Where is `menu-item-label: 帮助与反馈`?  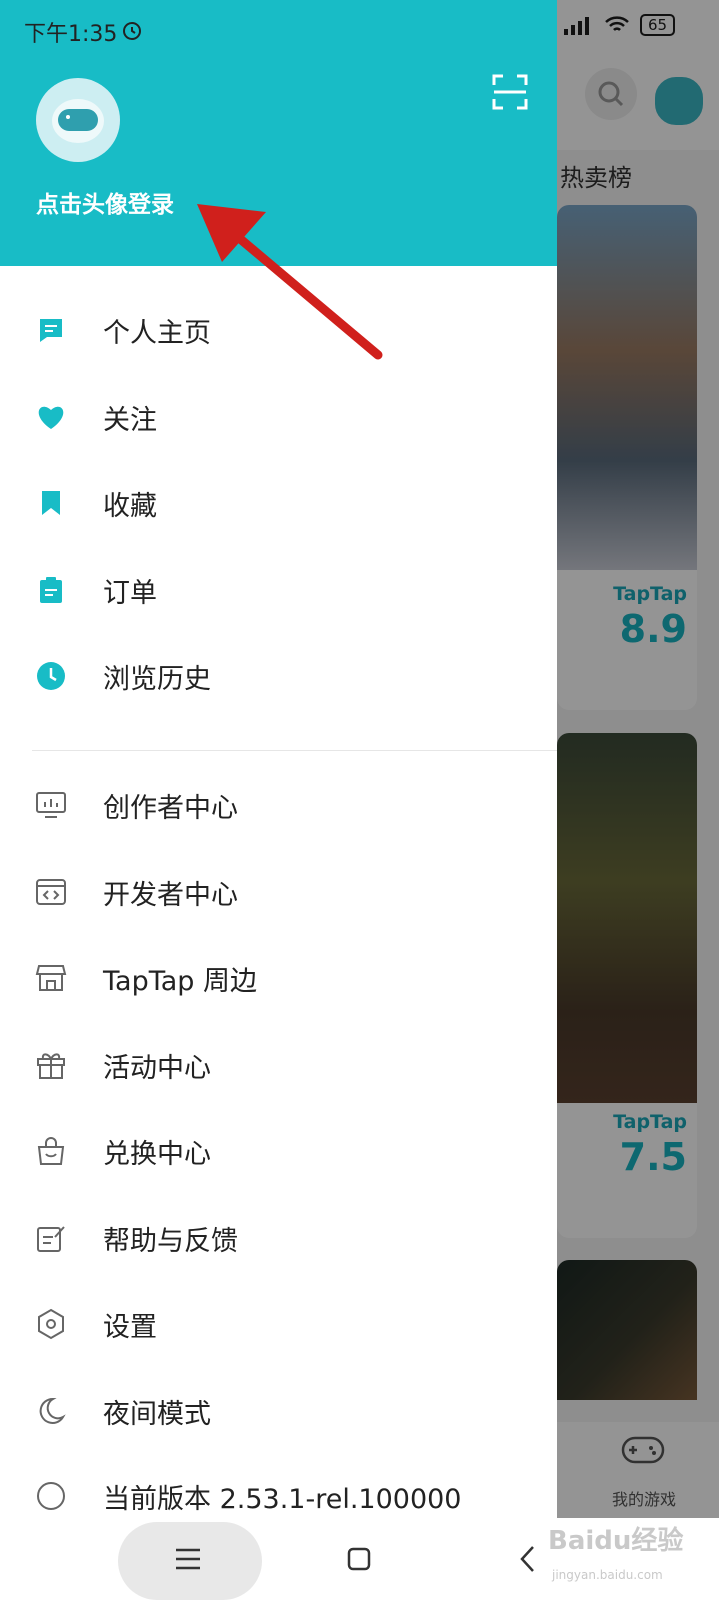
menu-item-label: 帮助与反馈 is located at coordinates (170, 1241).